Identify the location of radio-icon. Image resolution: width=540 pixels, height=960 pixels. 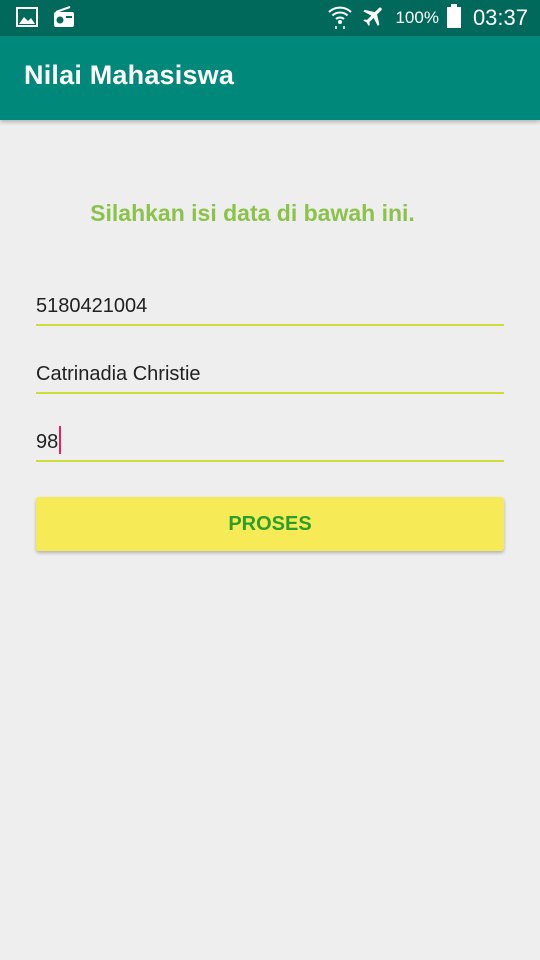
(64, 19).